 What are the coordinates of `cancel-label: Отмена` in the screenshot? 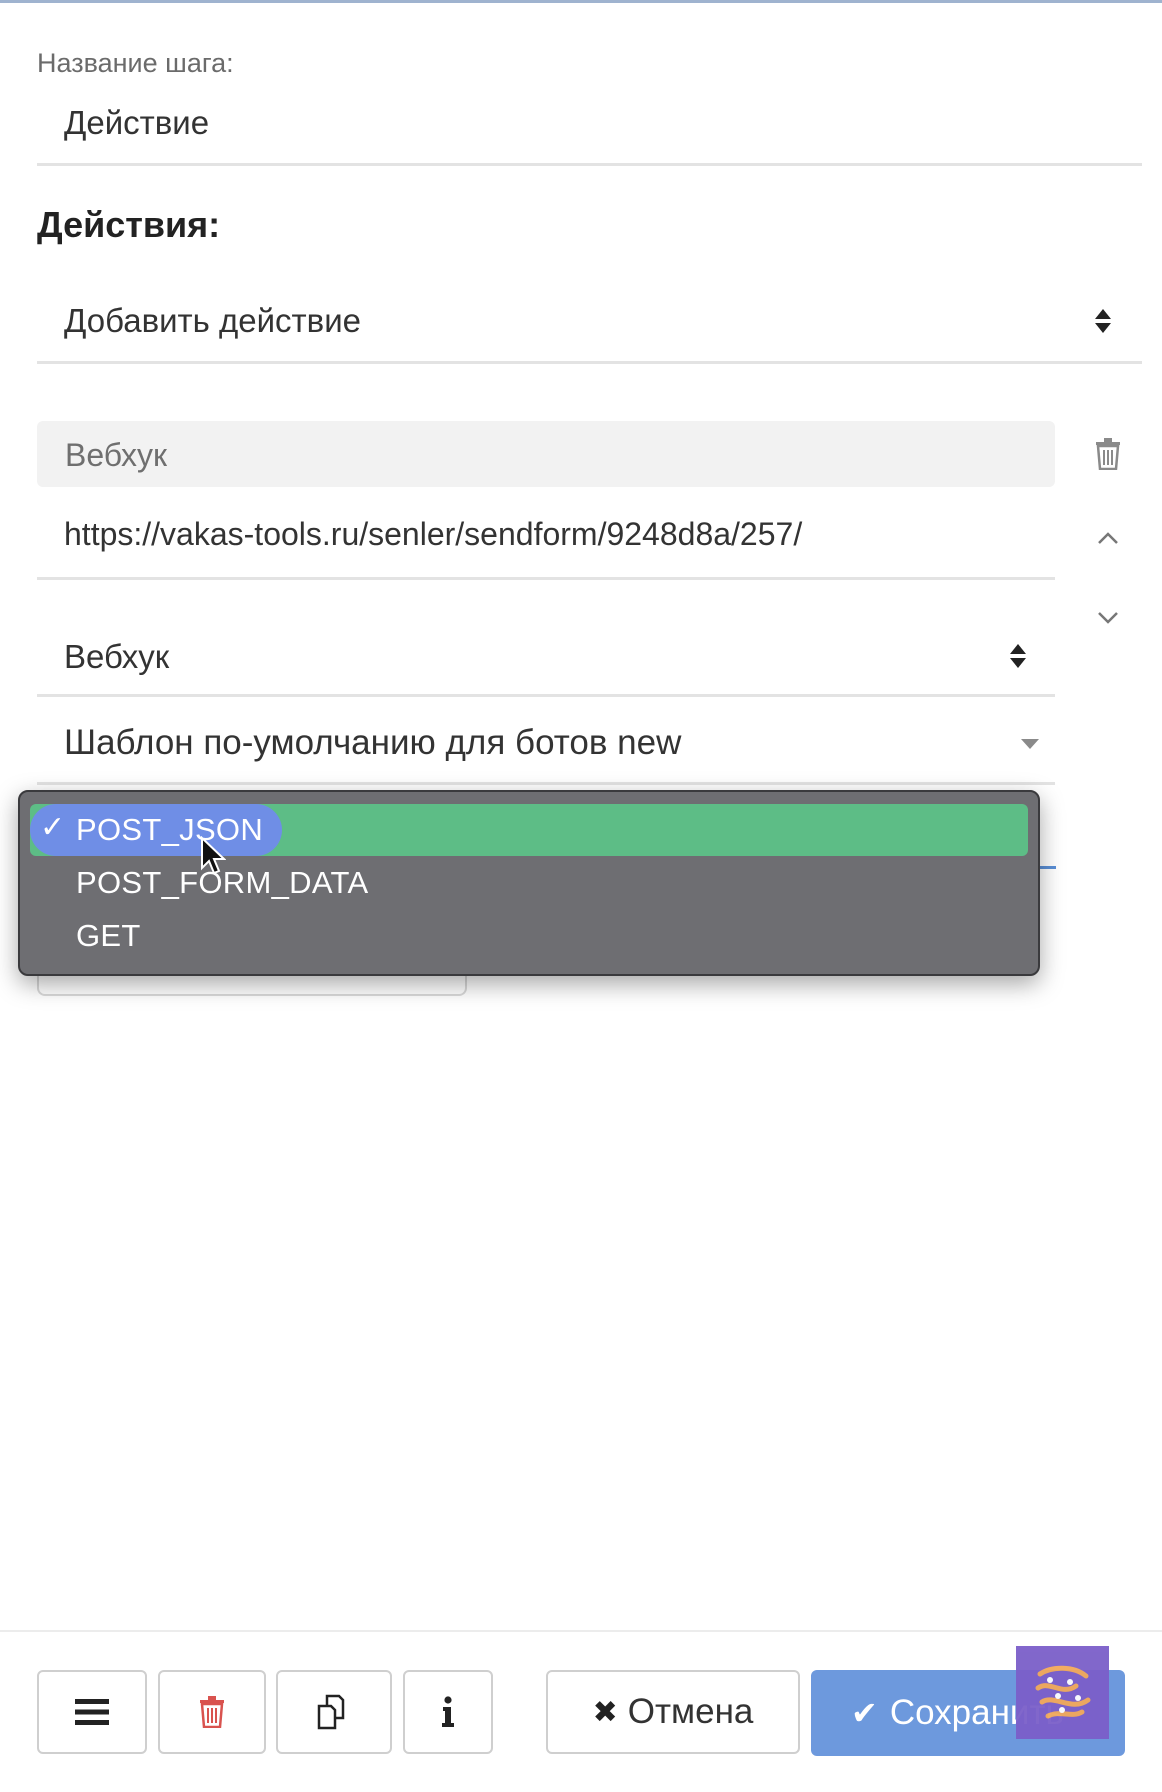 It's located at (690, 1711).